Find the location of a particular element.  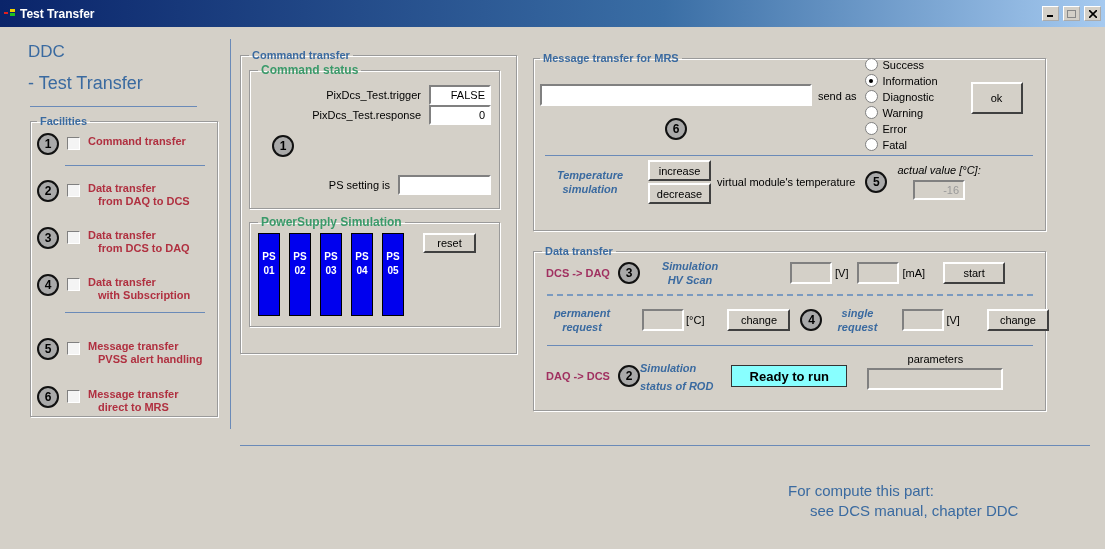

power-supply-indicator: PS 05 is located at coordinates (393, 274).